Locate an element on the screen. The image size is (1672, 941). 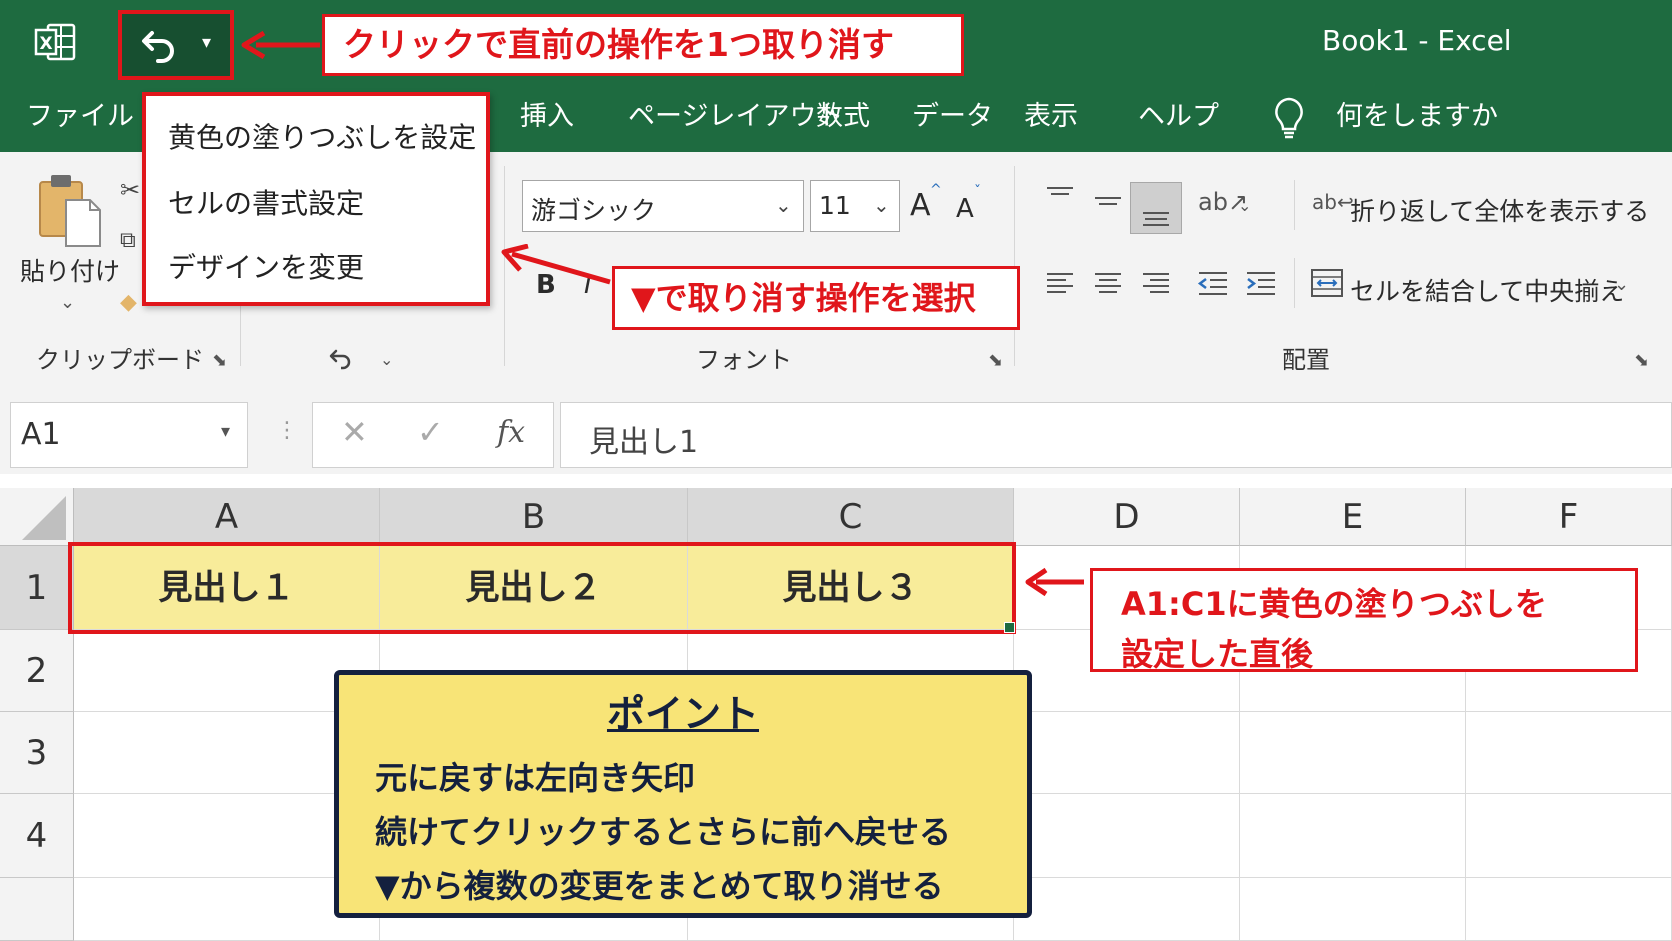
column-header-d: D is located at coordinates (1127, 517).